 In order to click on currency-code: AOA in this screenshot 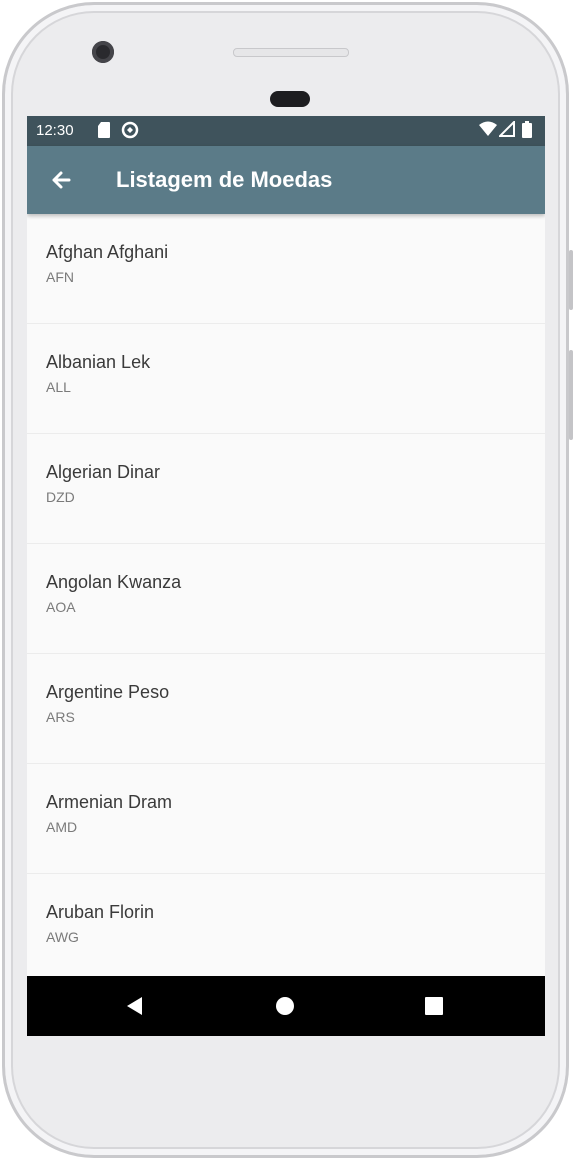, I will do `click(61, 607)`.